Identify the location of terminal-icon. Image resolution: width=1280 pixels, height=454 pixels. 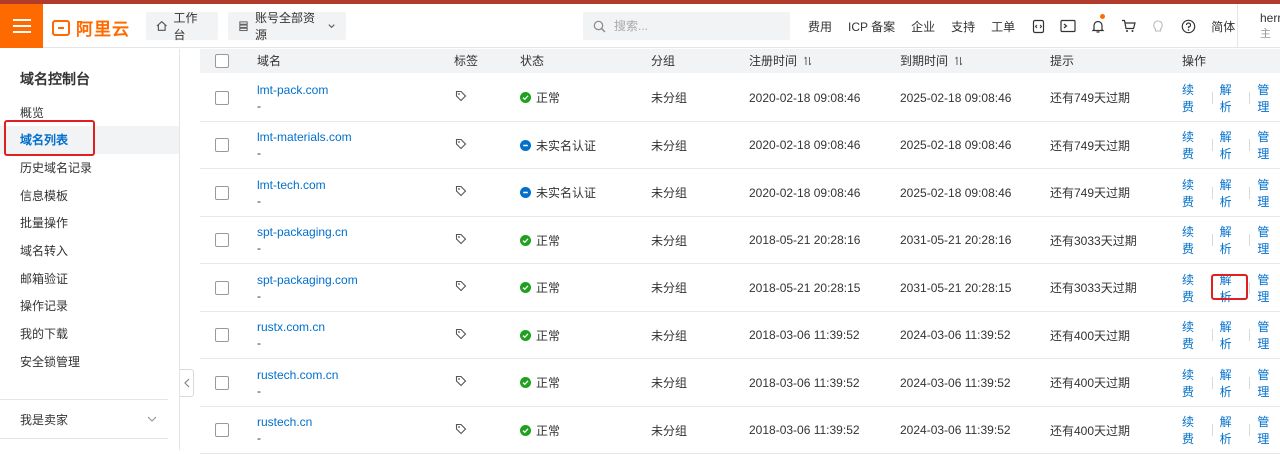
(1068, 26).